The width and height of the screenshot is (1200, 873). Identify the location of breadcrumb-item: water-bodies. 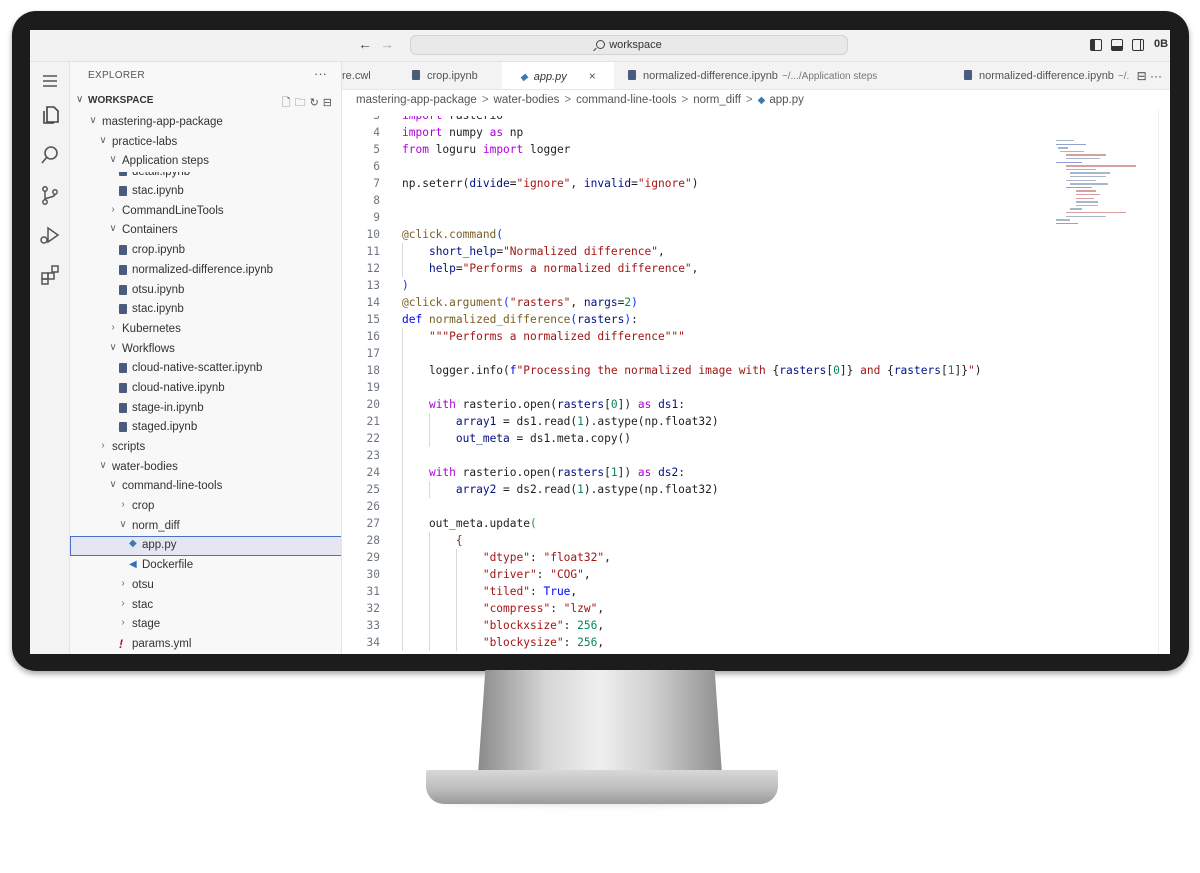
(527, 100).